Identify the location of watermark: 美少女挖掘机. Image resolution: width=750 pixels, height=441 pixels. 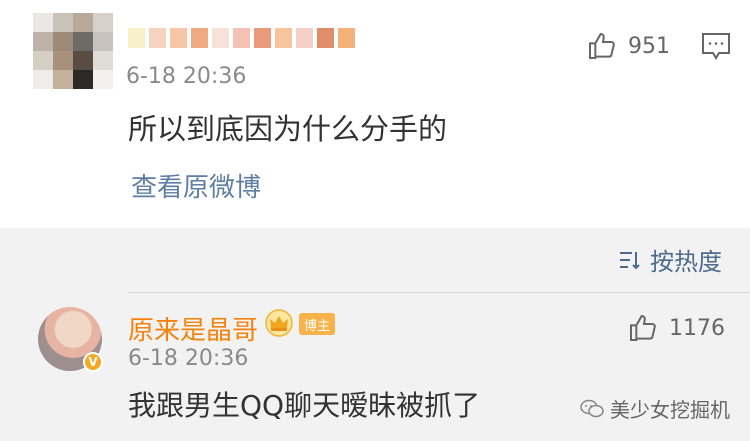
(655, 408).